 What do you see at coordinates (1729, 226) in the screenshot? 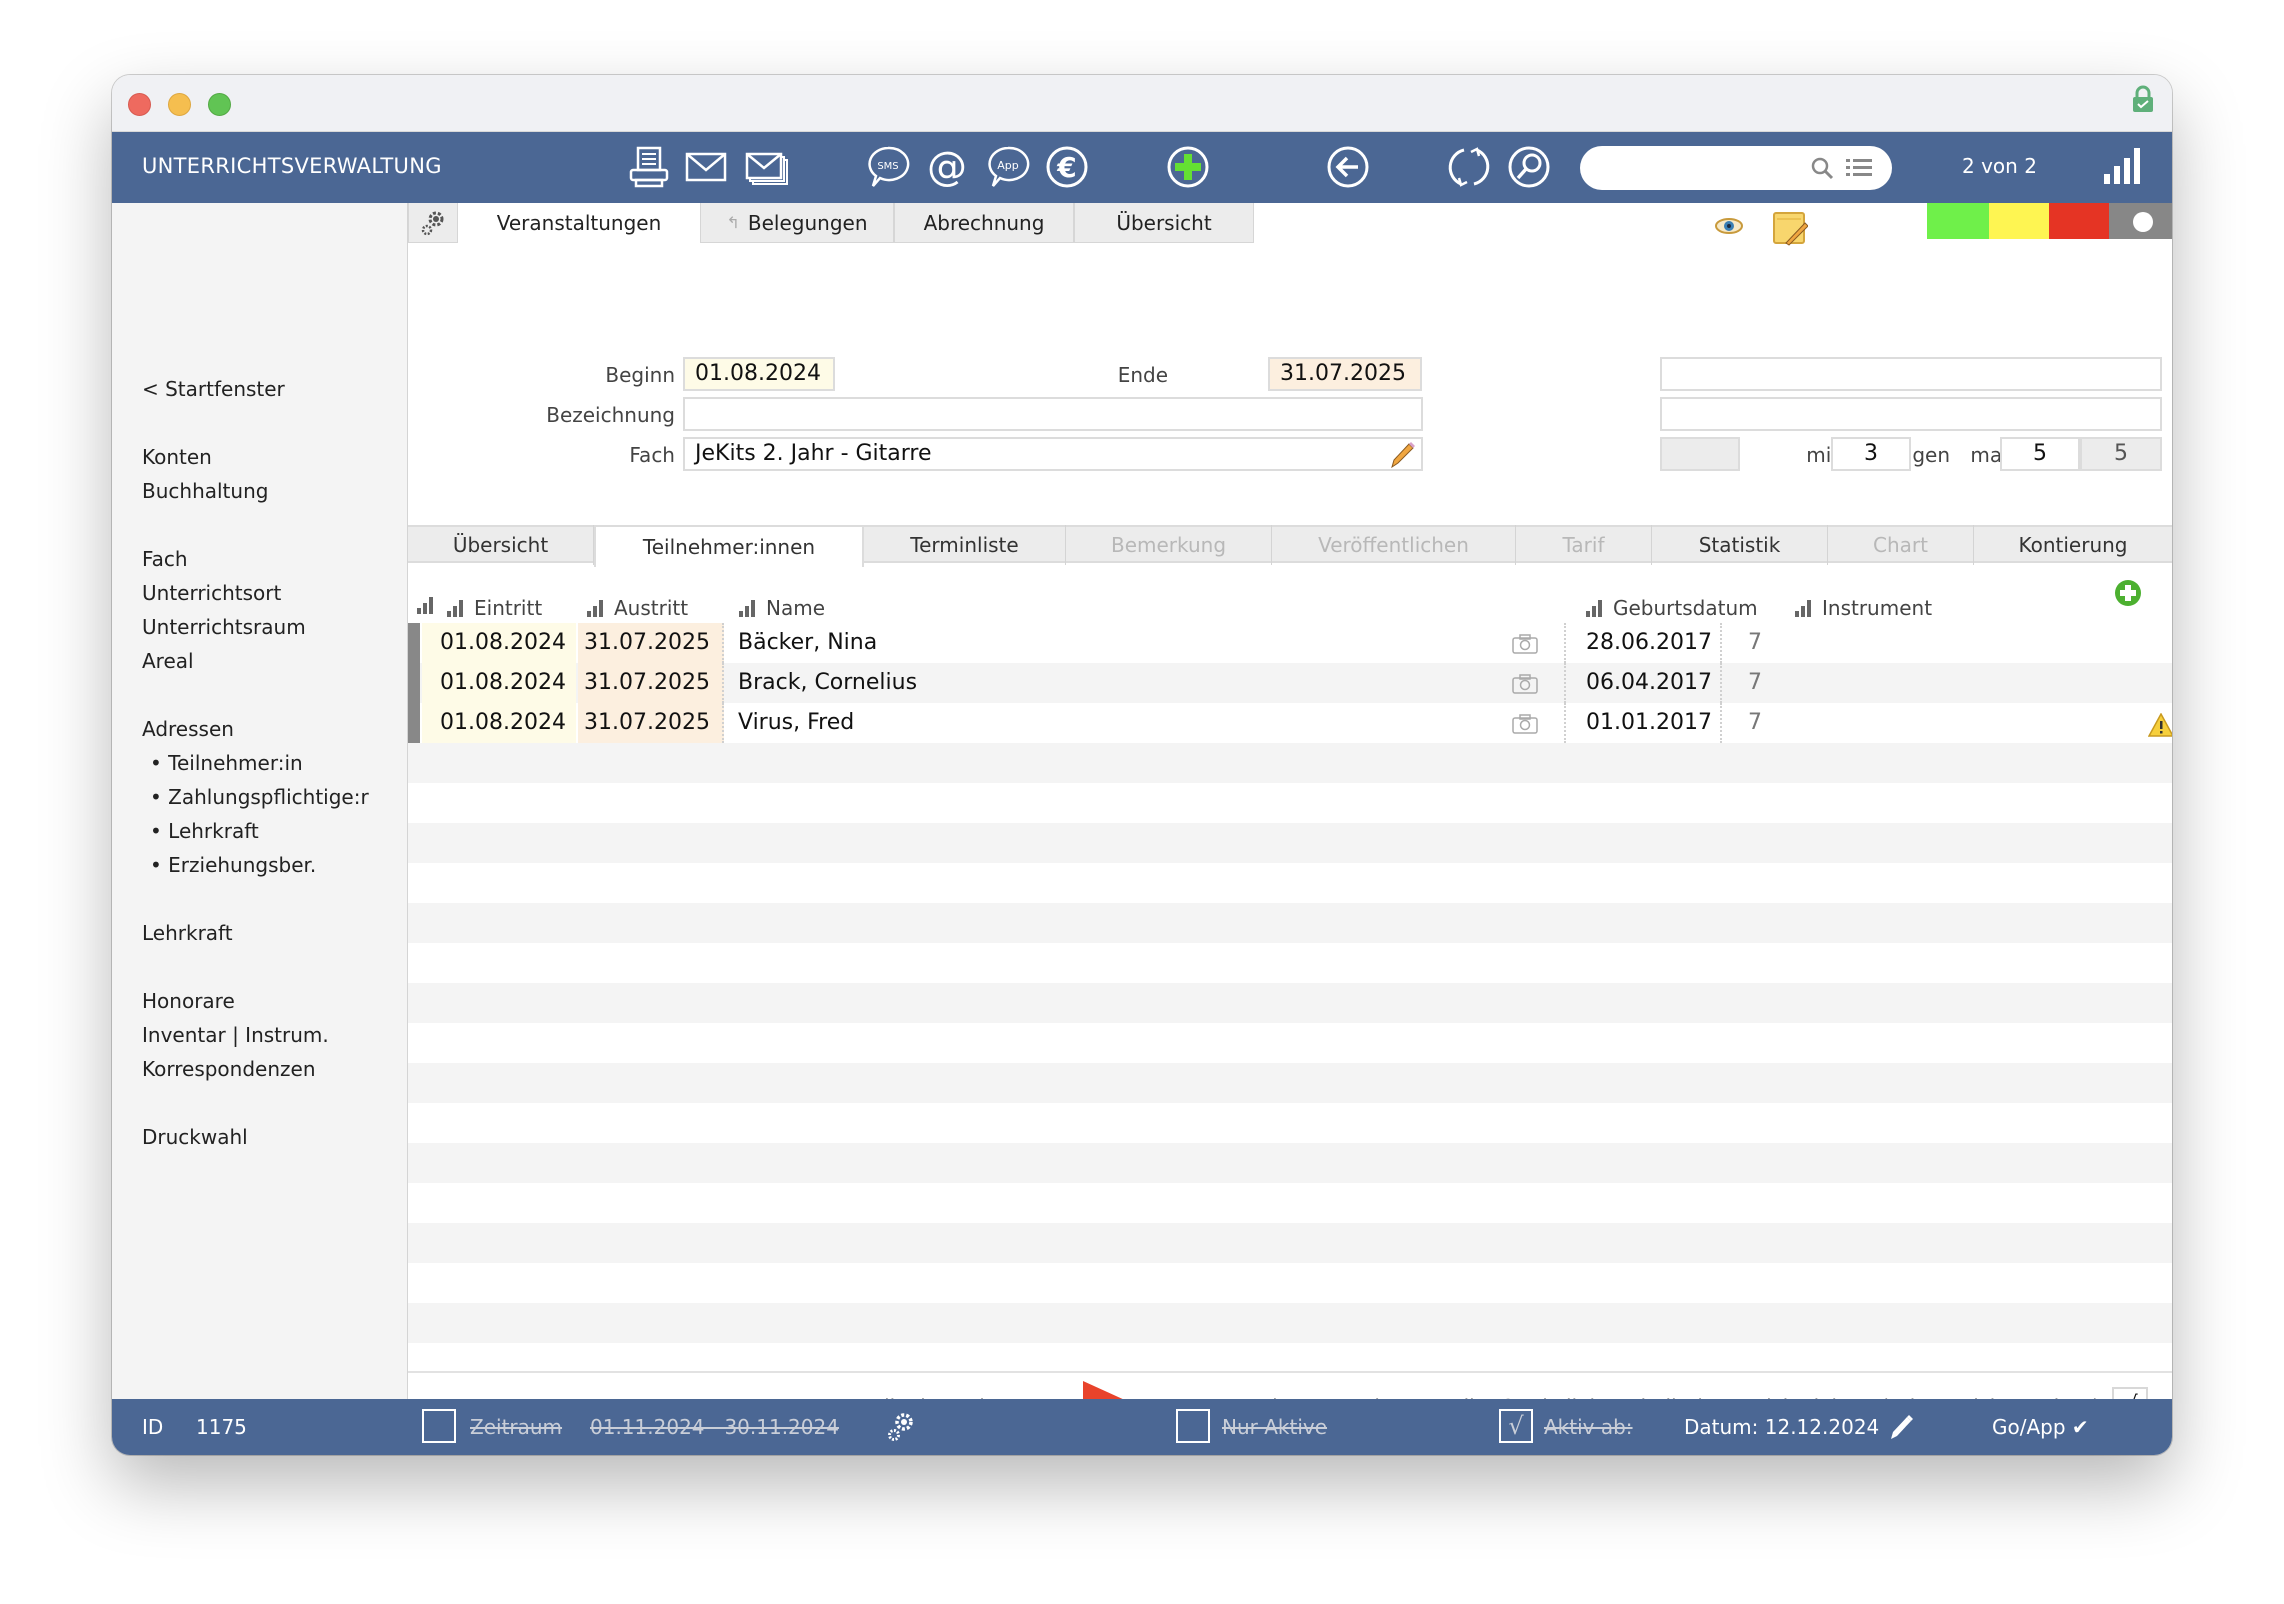
I see `eye-icon` at bounding box center [1729, 226].